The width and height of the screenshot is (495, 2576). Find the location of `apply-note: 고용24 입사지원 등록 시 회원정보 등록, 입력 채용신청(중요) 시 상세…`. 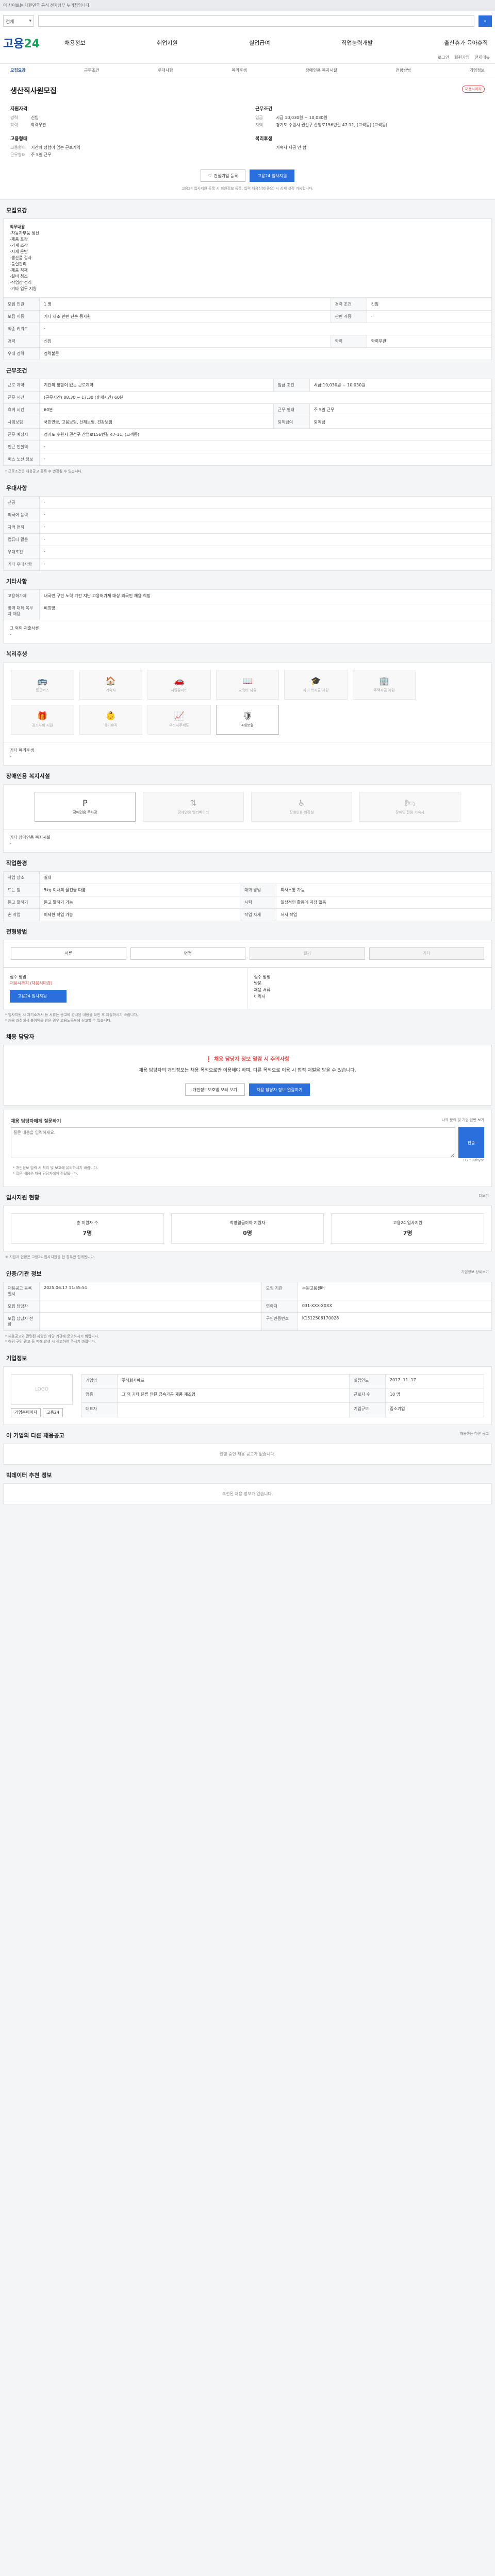

apply-note: 고용24 입사지원 등록 시 회원정보 등록, 입력 채용신청(중요) 시 상세… is located at coordinates (248, 189).